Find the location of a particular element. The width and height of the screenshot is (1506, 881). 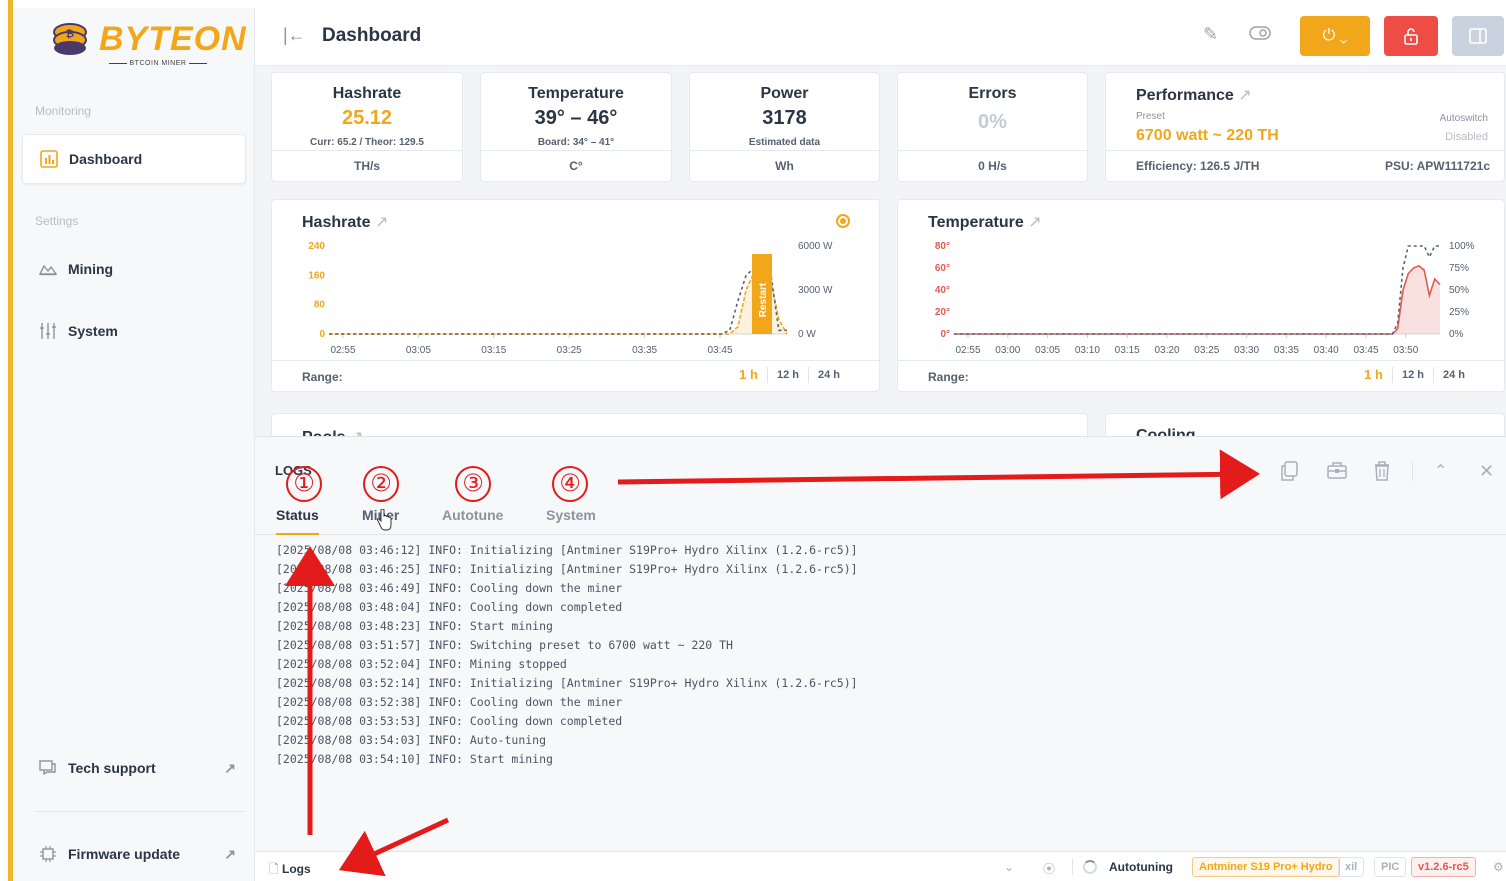

tab-system: System is located at coordinates (571, 520).